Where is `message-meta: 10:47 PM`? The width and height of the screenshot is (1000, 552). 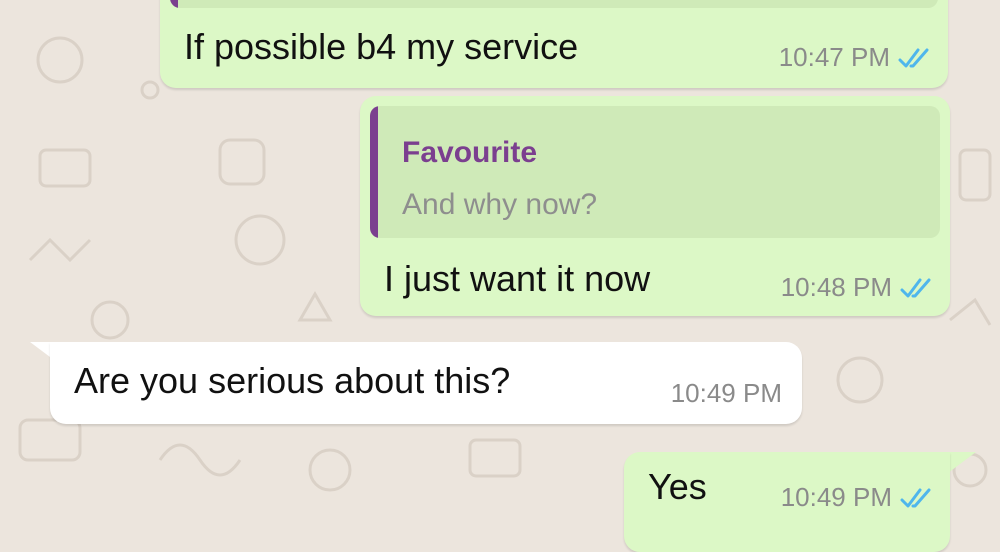 message-meta: 10:47 PM is located at coordinates (855, 57).